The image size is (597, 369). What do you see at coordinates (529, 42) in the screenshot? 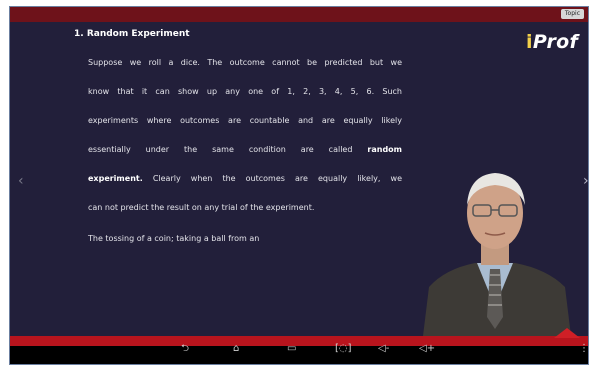
I see `logo-i: i` at bounding box center [529, 42].